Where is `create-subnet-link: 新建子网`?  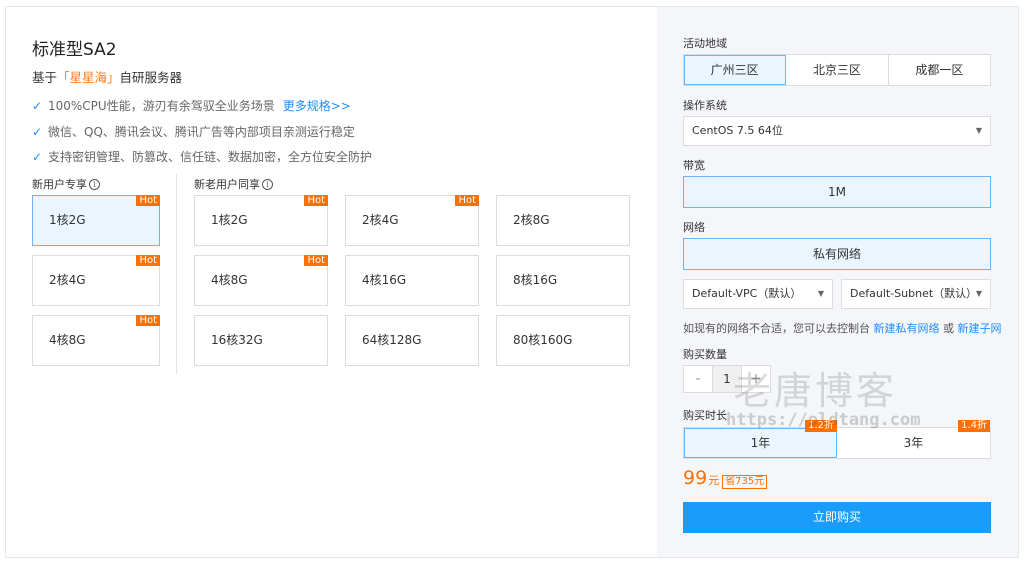 create-subnet-link: 新建子网 is located at coordinates (980, 328).